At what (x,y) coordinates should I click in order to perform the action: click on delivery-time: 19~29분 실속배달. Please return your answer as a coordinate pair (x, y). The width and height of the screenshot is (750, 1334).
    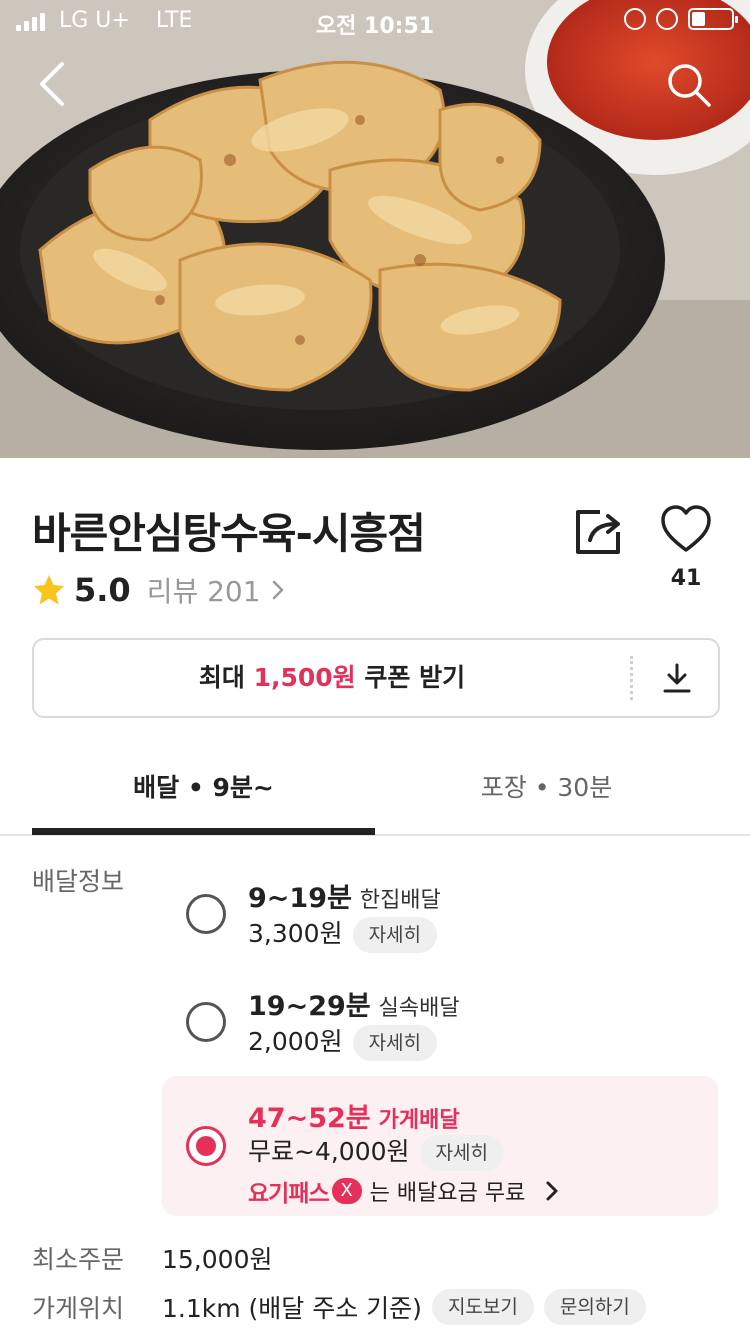
    Looking at the image, I should click on (354, 1003).